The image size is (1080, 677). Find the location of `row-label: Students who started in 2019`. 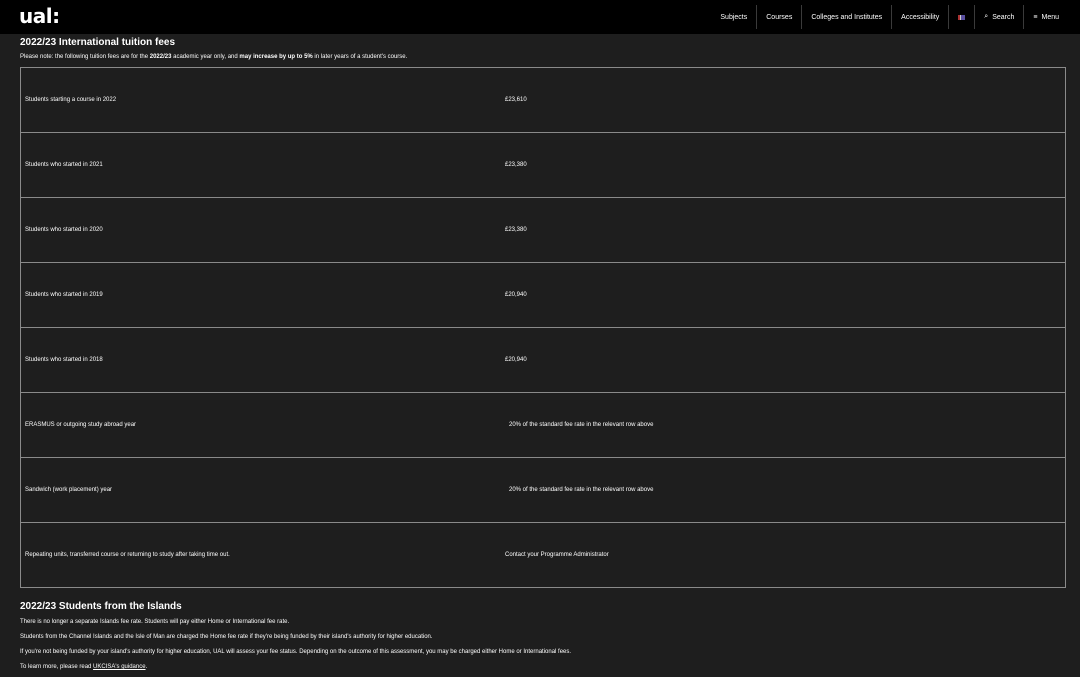

row-label: Students who started in 2019 is located at coordinates (260, 295).